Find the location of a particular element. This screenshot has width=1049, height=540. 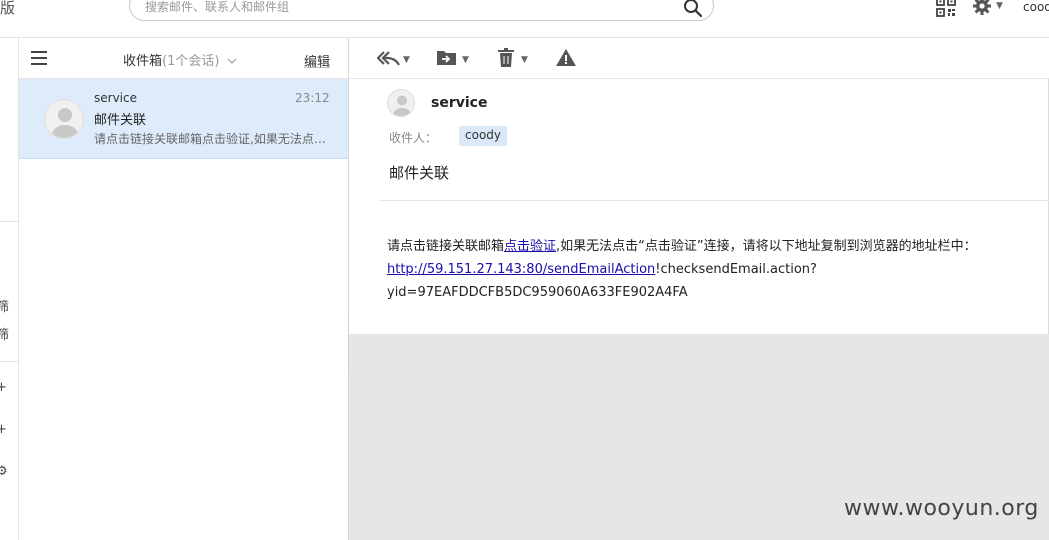

sender-name: service is located at coordinates (459, 103).